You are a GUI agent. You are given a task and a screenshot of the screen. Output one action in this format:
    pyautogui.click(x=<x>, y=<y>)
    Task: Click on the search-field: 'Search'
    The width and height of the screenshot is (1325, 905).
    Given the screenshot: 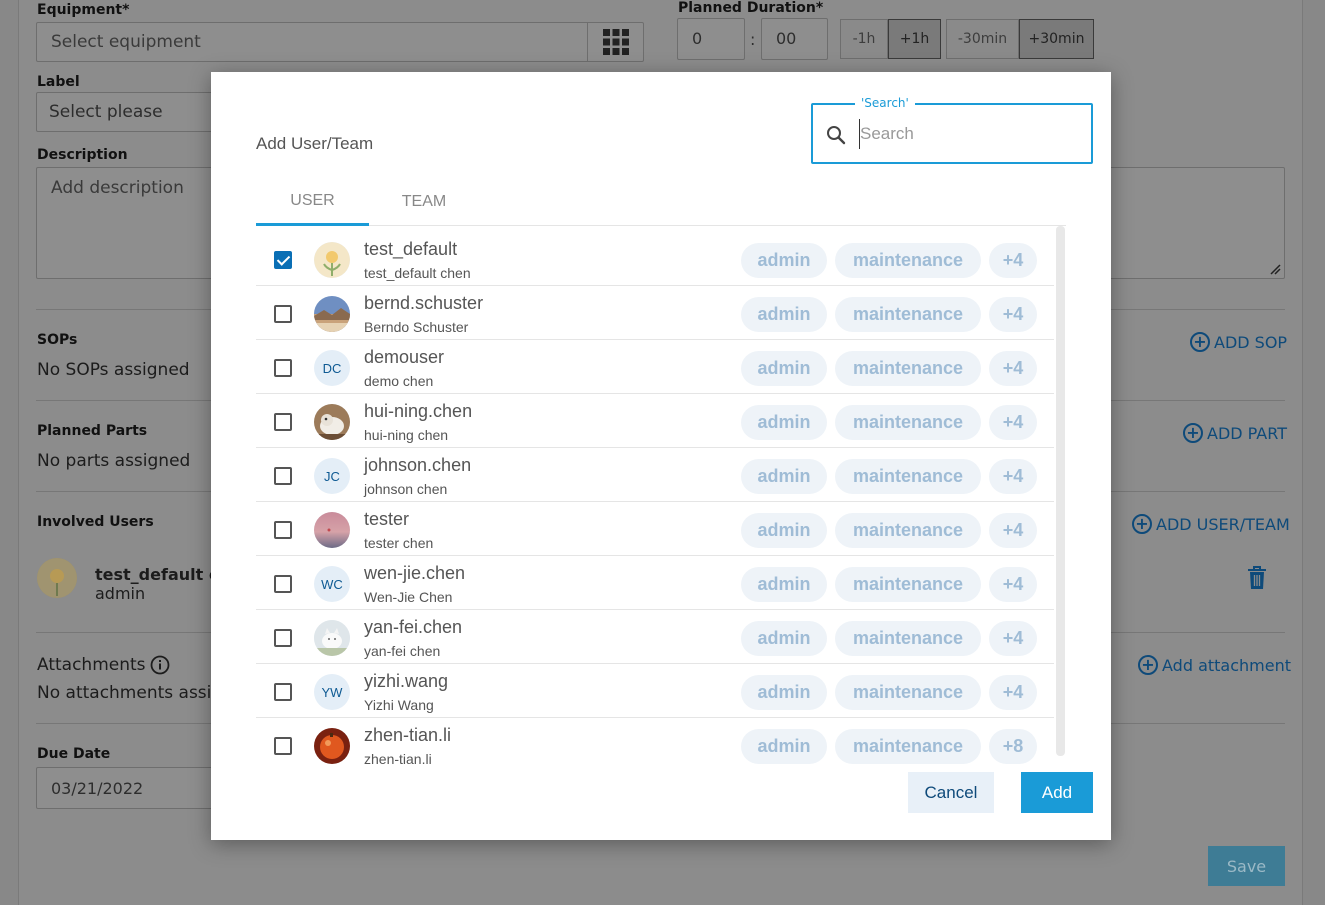 What is the action you would take?
    pyautogui.click(x=952, y=130)
    